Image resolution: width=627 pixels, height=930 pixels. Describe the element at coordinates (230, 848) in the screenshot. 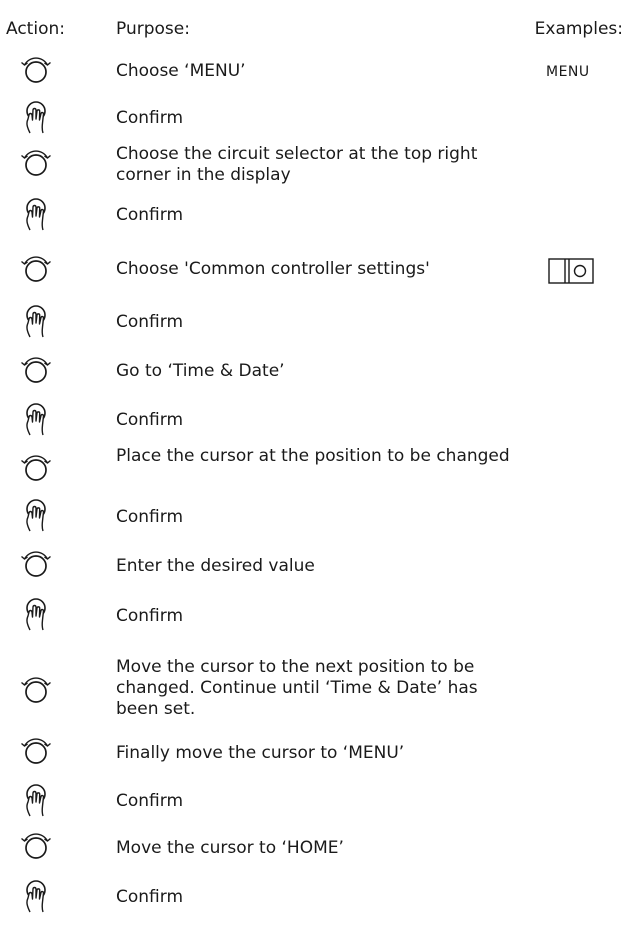

I see `step-purpose: Move the cursor to ‘HOME’` at that location.